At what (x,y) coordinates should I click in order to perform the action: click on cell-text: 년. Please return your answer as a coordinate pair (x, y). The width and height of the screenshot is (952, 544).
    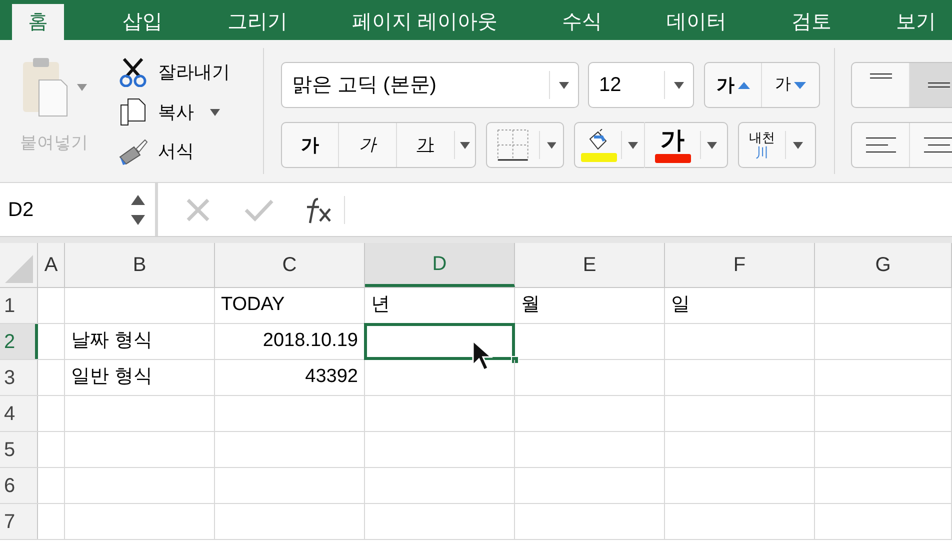
    Looking at the image, I should click on (380, 305).